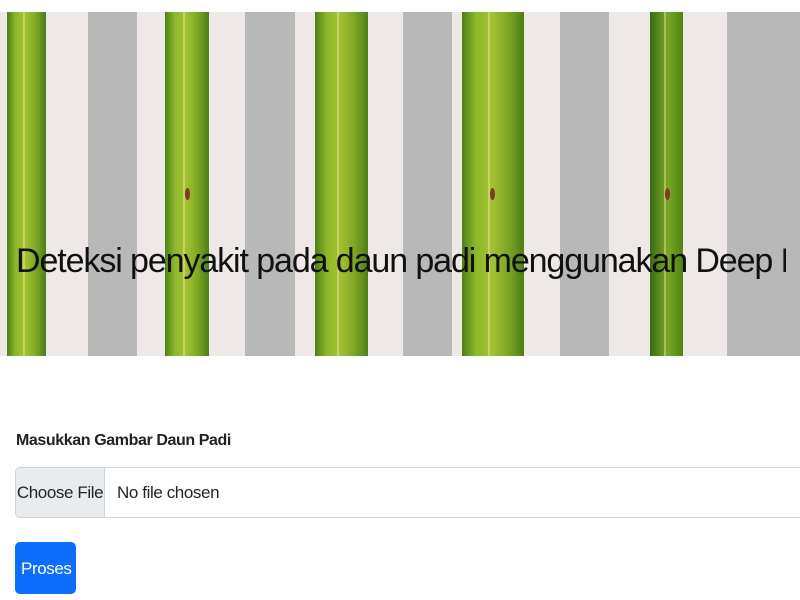 Image resolution: width=800 pixels, height=600 pixels. I want to click on choose-file-button: Choose File, so click(60, 492).